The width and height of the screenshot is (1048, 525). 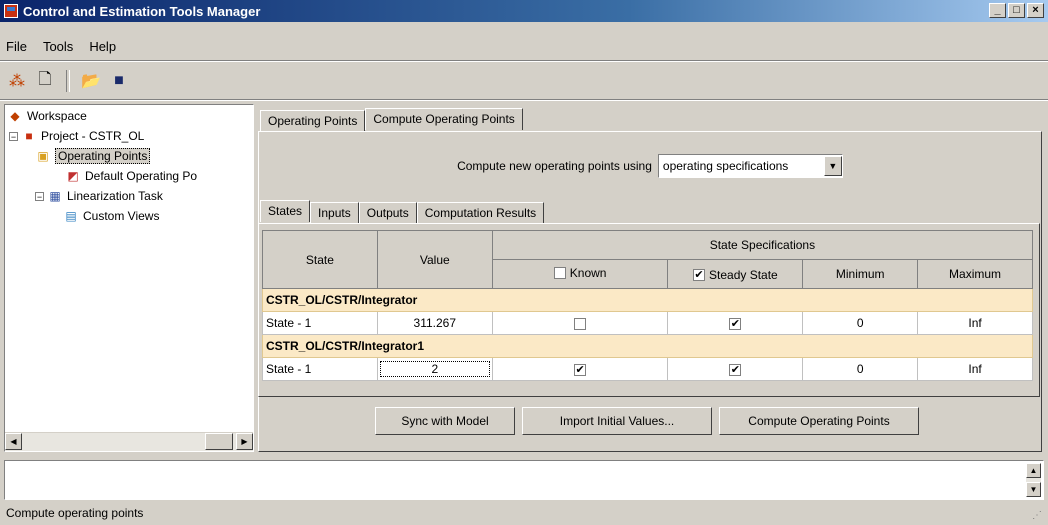 I want to click on scroll-thumb, so click(x=219, y=441).